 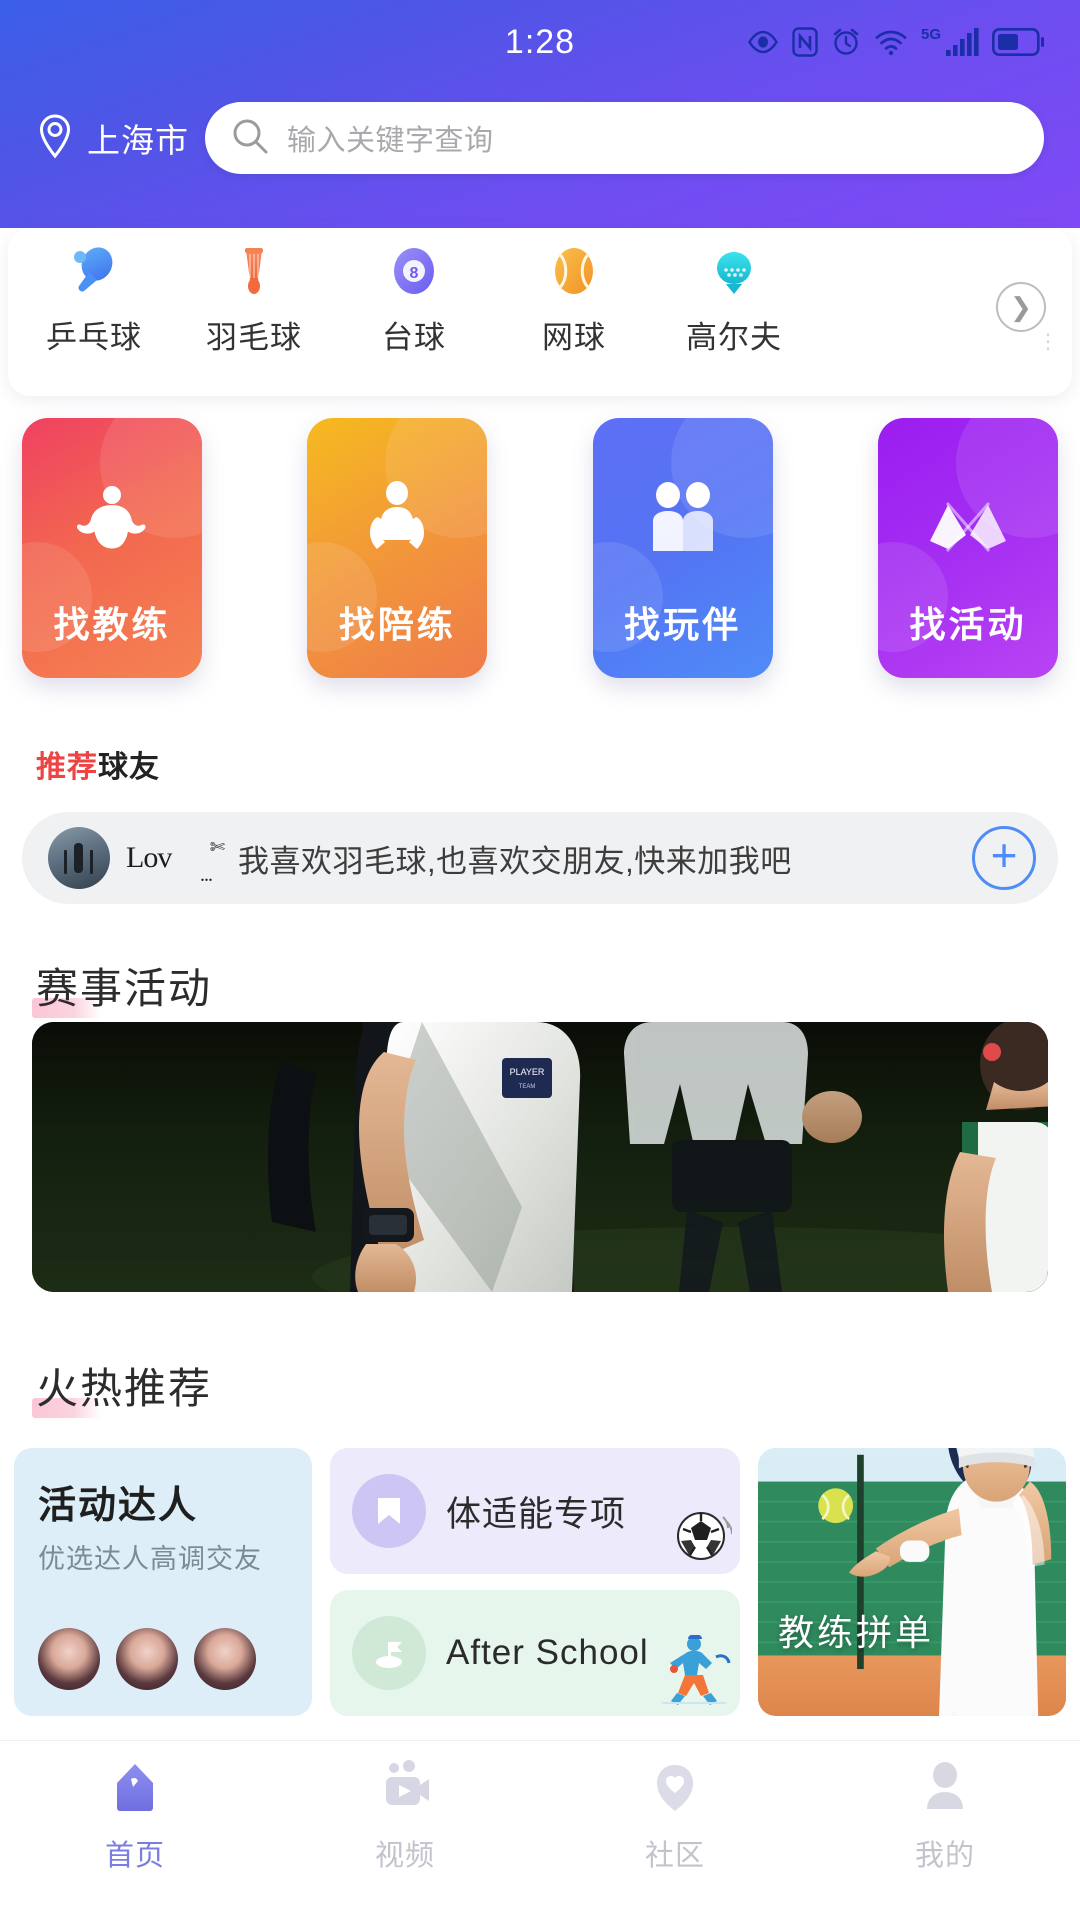 What do you see at coordinates (734, 271) in the screenshot?
I see `golf-icon` at bounding box center [734, 271].